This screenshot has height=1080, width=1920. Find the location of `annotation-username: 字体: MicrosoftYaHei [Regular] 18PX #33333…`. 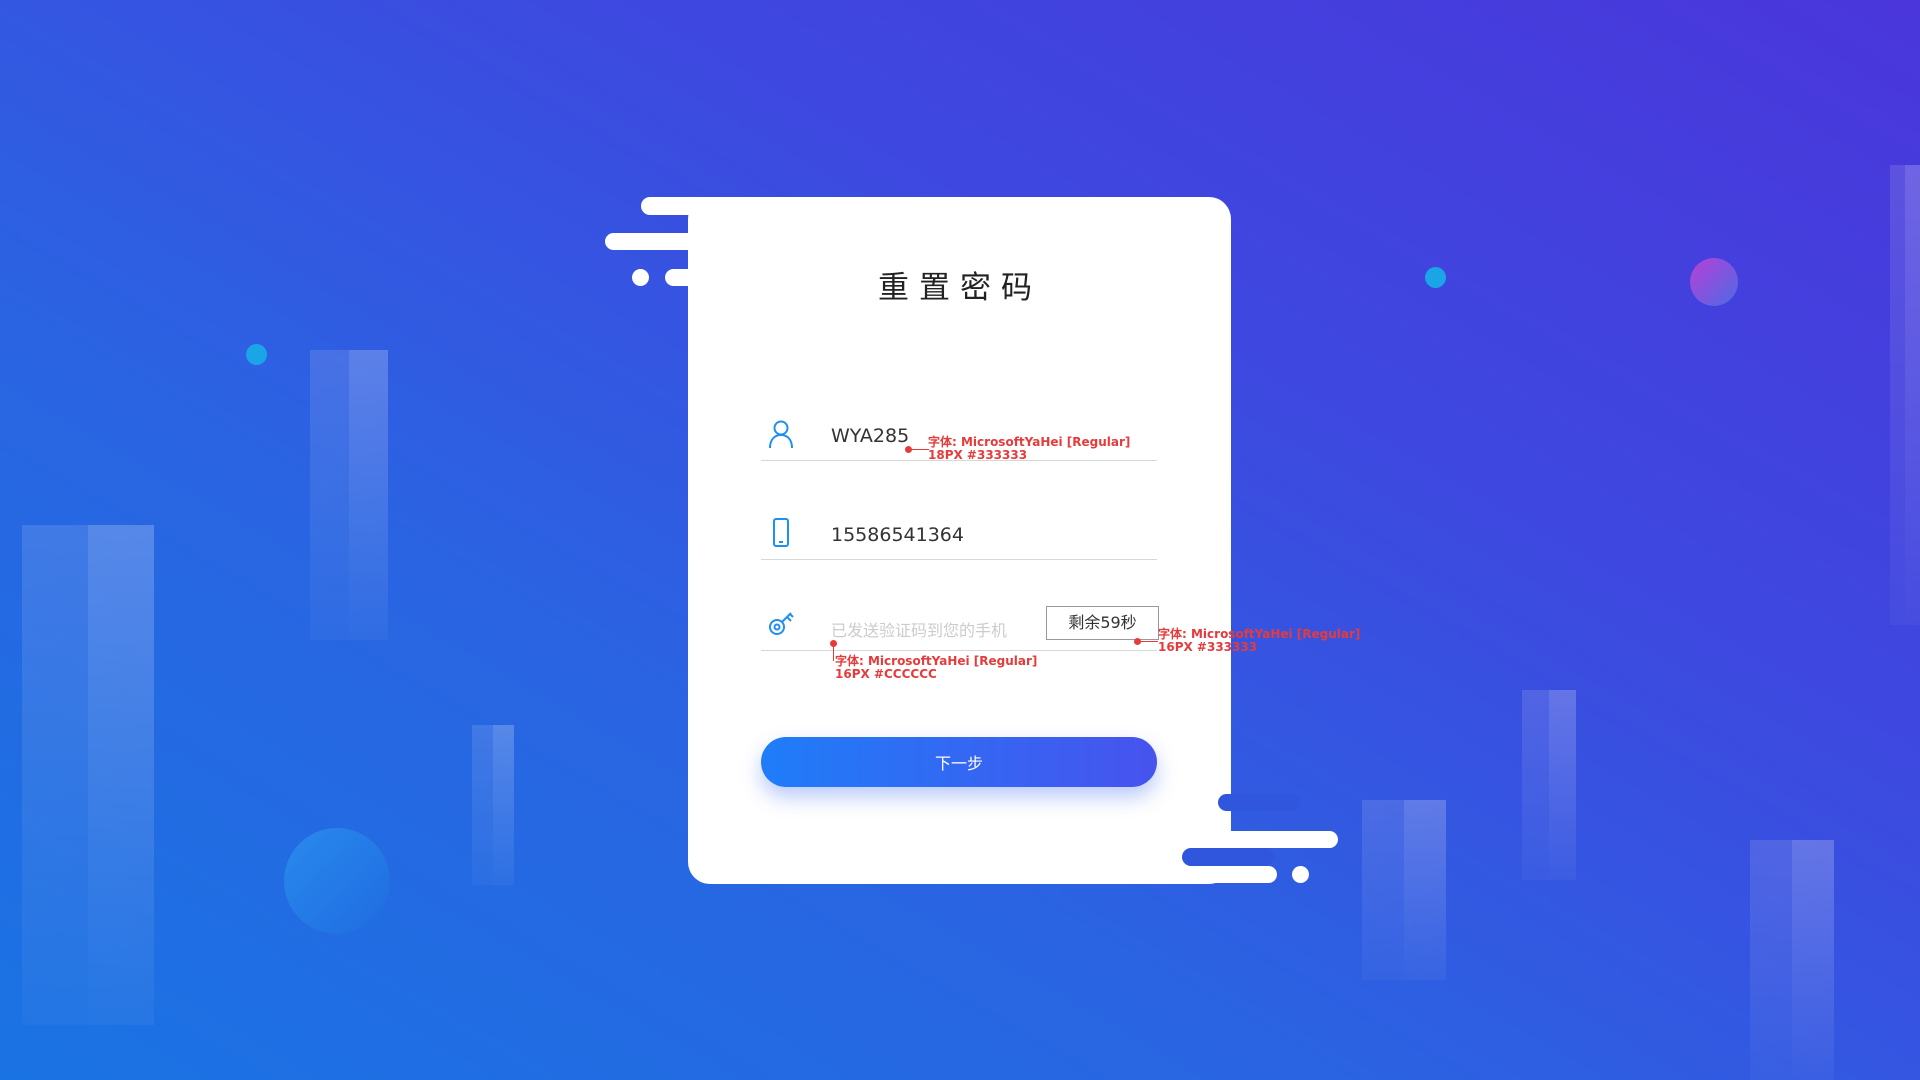

annotation-username: 字体: MicrosoftYaHei [Regular] 18PX #33333… is located at coordinates (1029, 449).